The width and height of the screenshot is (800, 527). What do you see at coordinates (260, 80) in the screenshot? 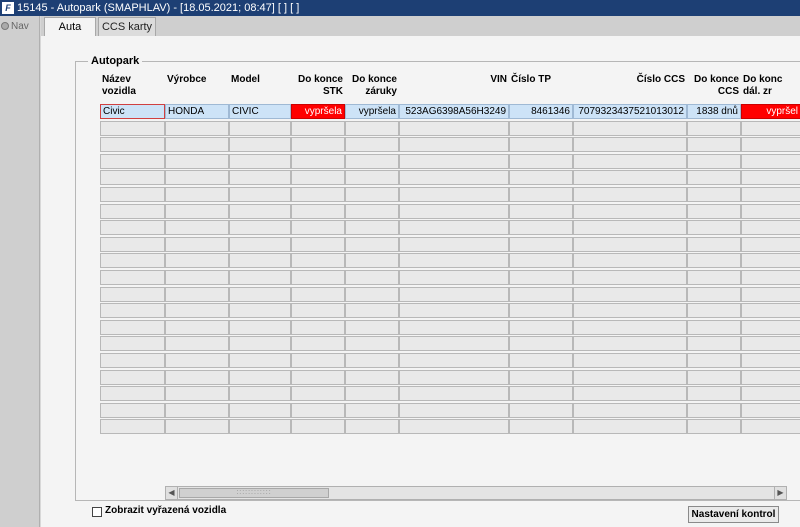
I see `column-header-3: Model` at bounding box center [260, 80].